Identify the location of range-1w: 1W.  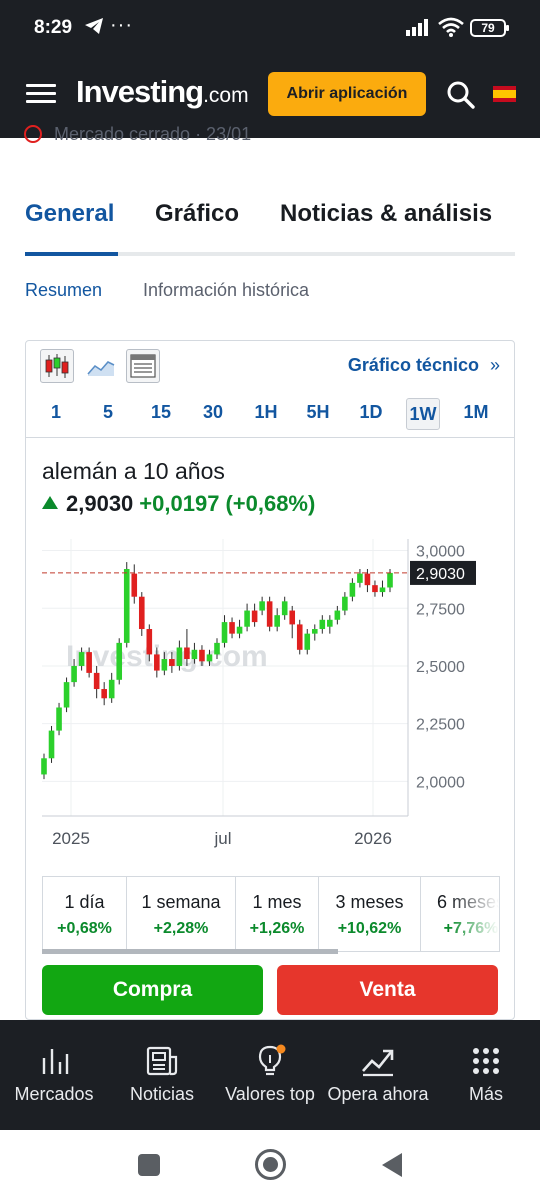
(423, 414).